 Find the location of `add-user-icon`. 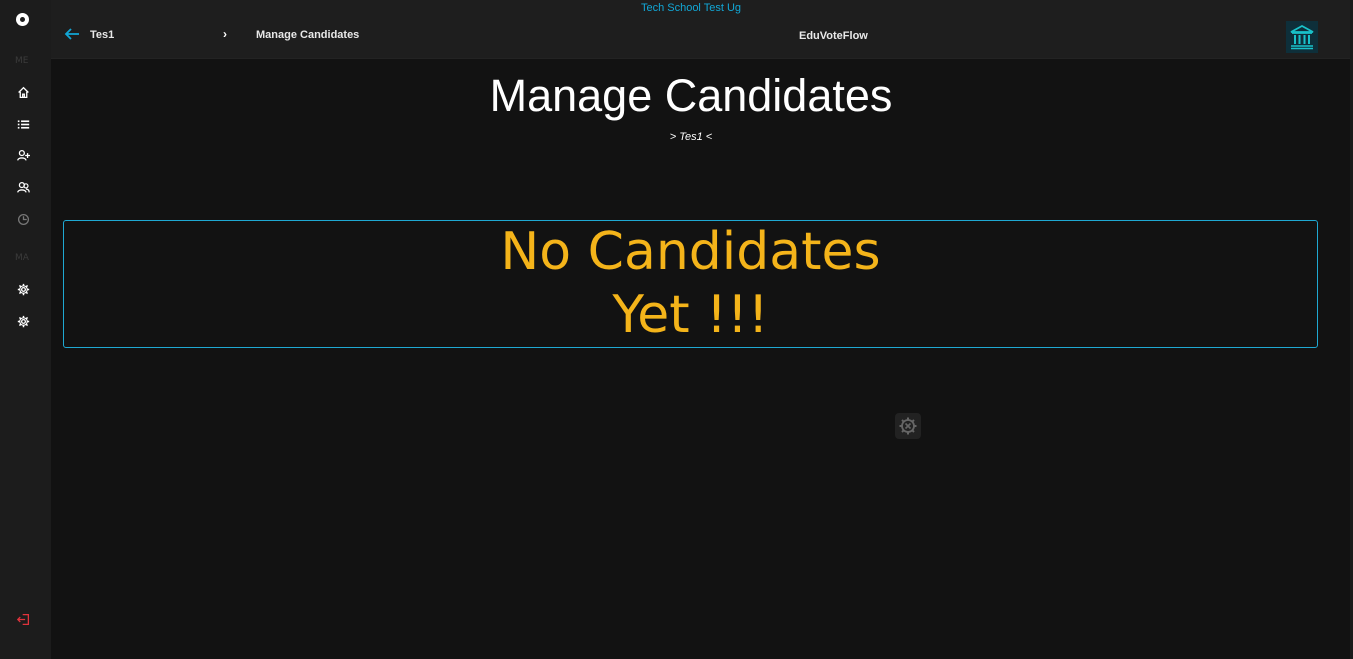

add-user-icon is located at coordinates (23, 155).